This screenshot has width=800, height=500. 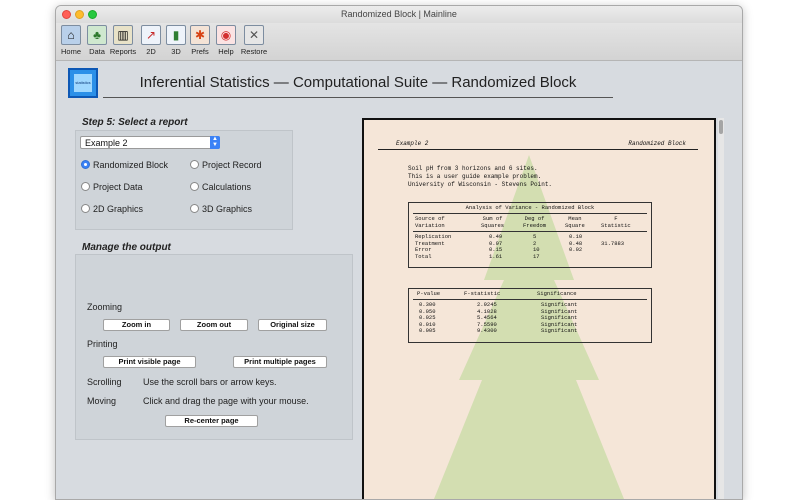 I want to click on table-row: 31.7883, so click(x=613, y=243).